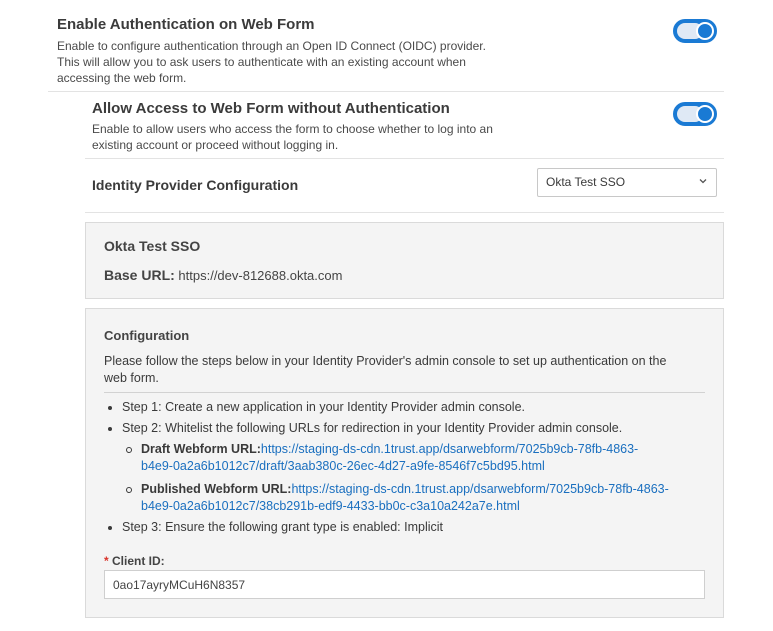 Image resolution: width=773 pixels, height=631 pixels. Describe the element at coordinates (258, 275) in the screenshot. I see `base-url-value: https://dev-812688.okta.com` at that location.